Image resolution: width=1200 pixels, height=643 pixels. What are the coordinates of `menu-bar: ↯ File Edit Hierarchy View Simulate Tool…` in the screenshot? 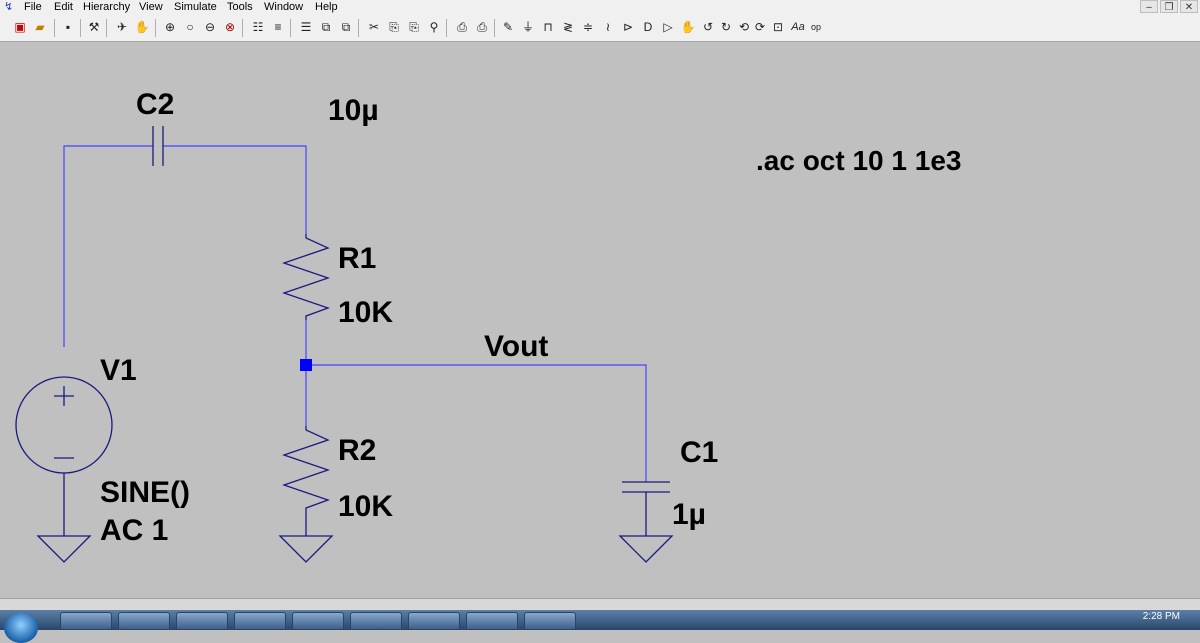 It's located at (600, 7).